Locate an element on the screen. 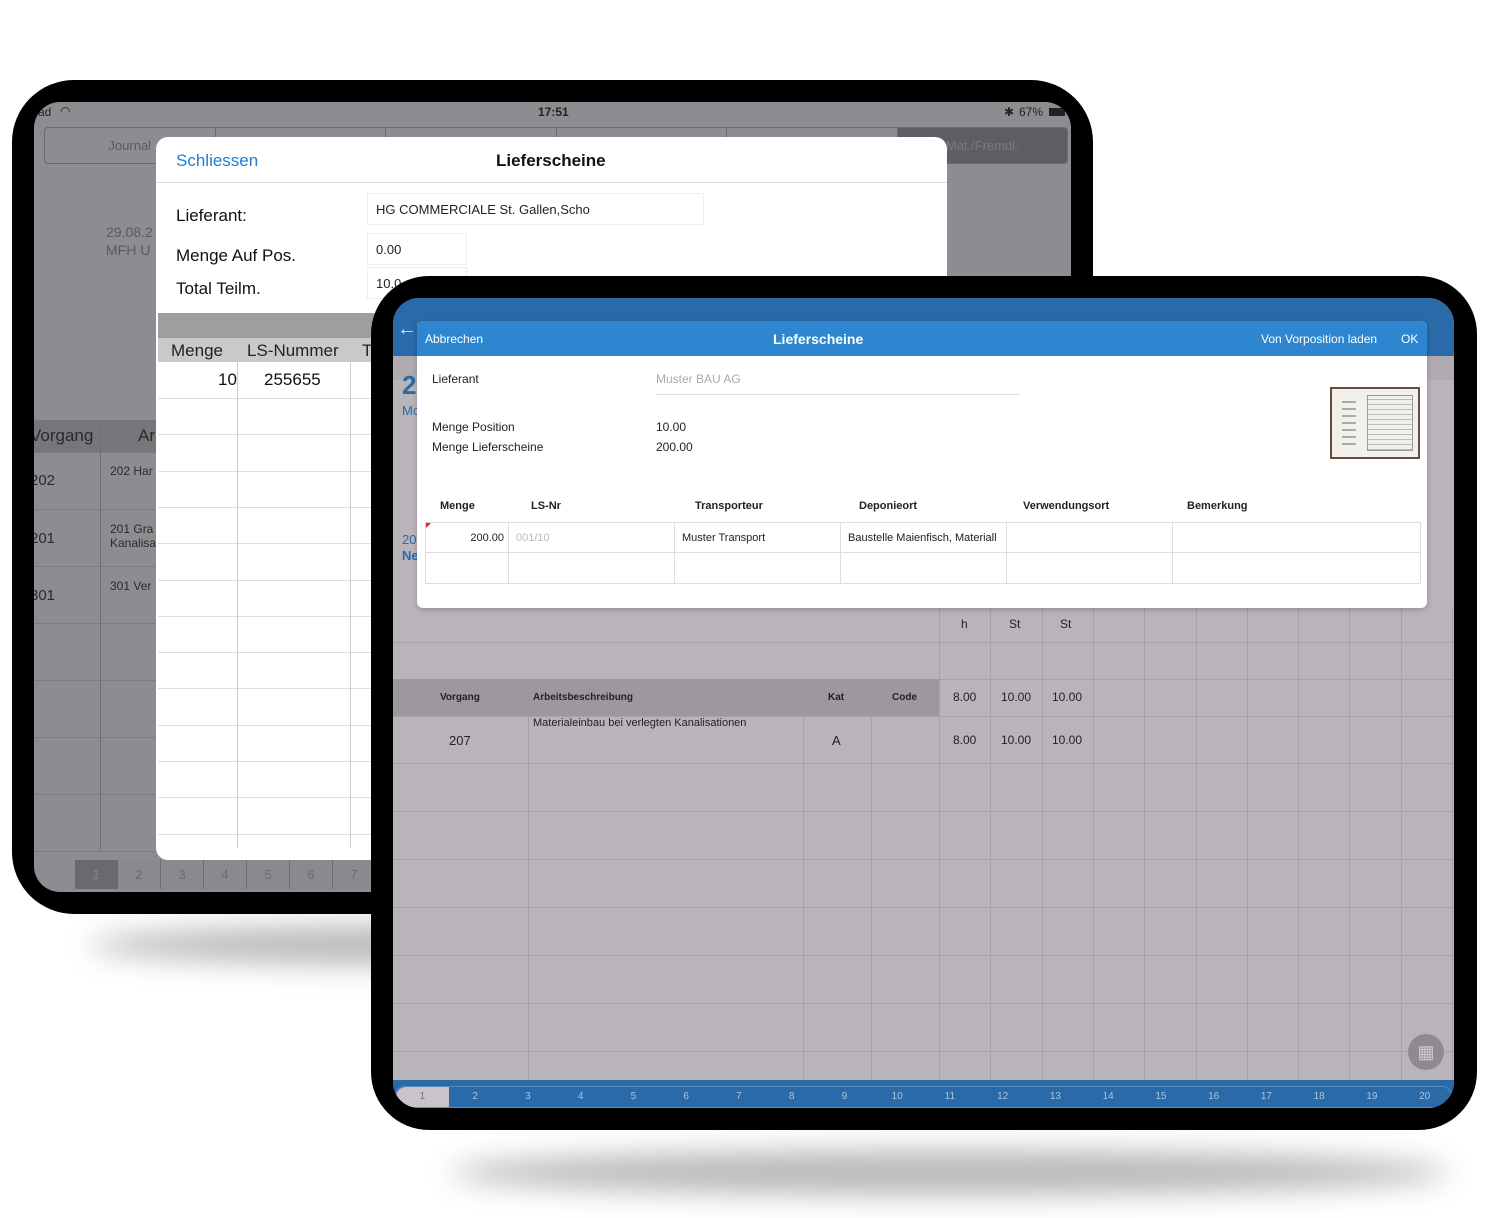  cell-ls-nummer: 255655 is located at coordinates (292, 380).